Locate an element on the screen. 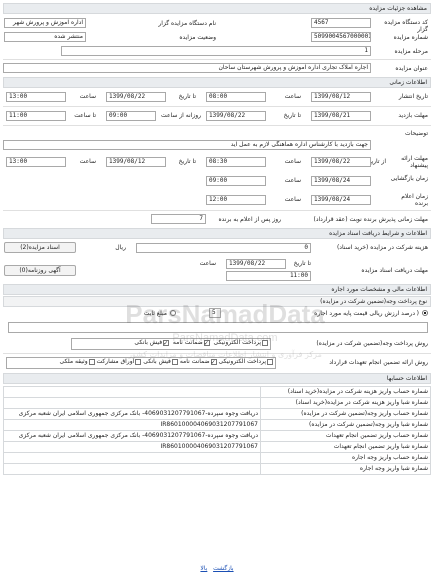 This screenshot has width=434, height=576. method-option: ضمانت نامه is located at coordinates (191, 342).